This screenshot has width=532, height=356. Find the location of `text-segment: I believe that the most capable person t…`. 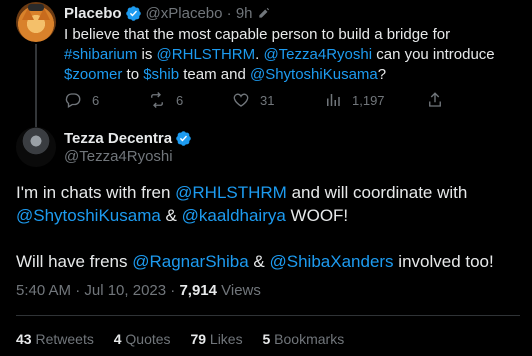

text-segment: I believe that the most capable person t… is located at coordinates (257, 34).